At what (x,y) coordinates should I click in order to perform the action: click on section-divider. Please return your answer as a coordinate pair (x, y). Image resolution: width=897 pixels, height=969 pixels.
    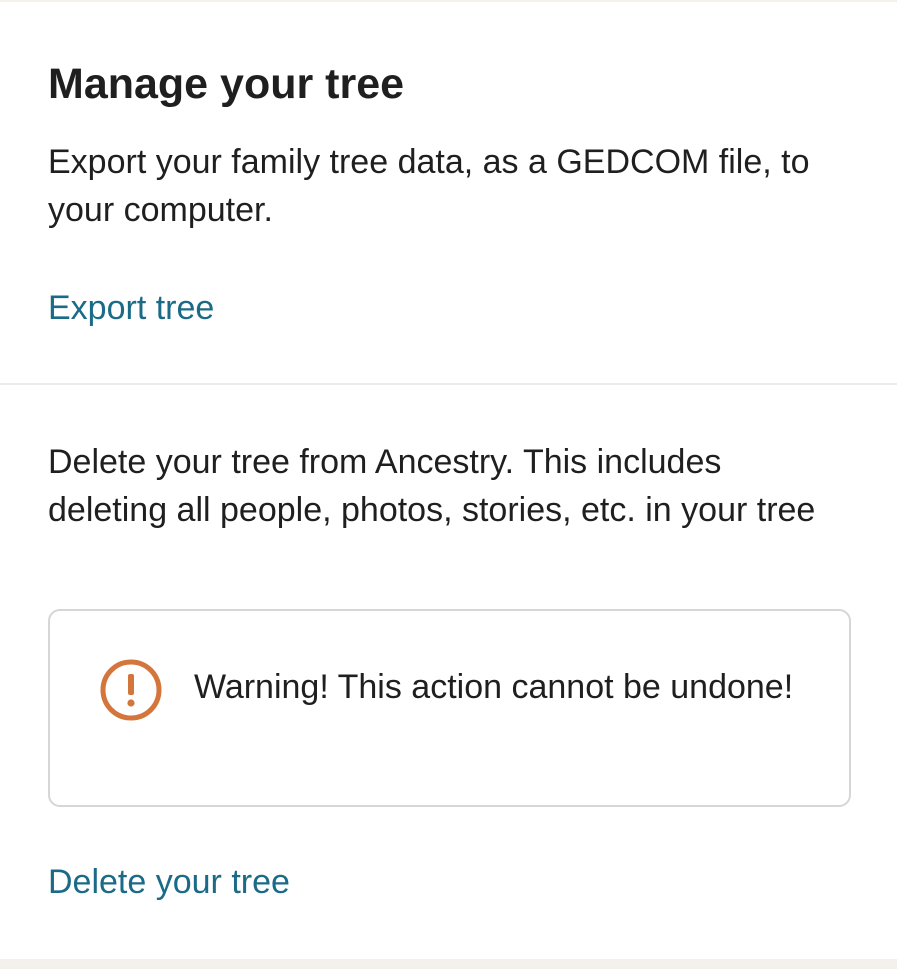
    Looking at the image, I should click on (448, 384).